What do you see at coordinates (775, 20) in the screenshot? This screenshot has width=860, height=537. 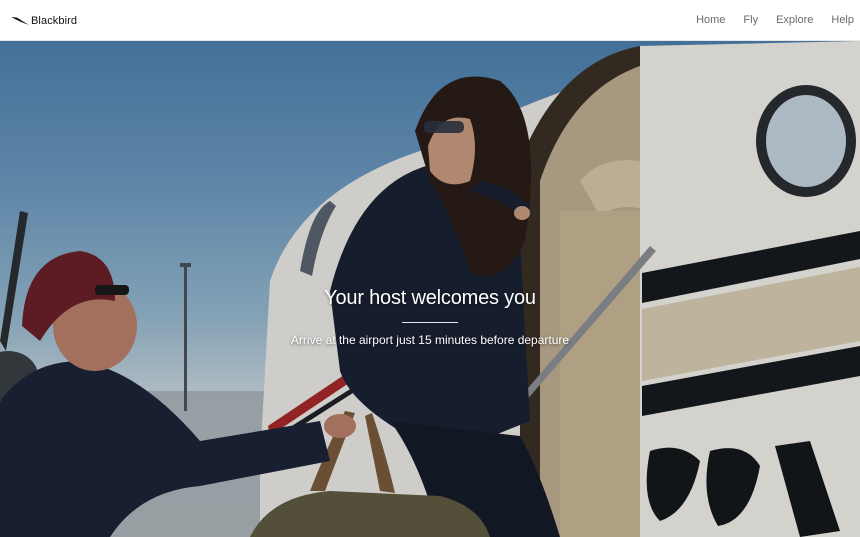 I see `main-nav: Home Fly Explore Help` at bounding box center [775, 20].